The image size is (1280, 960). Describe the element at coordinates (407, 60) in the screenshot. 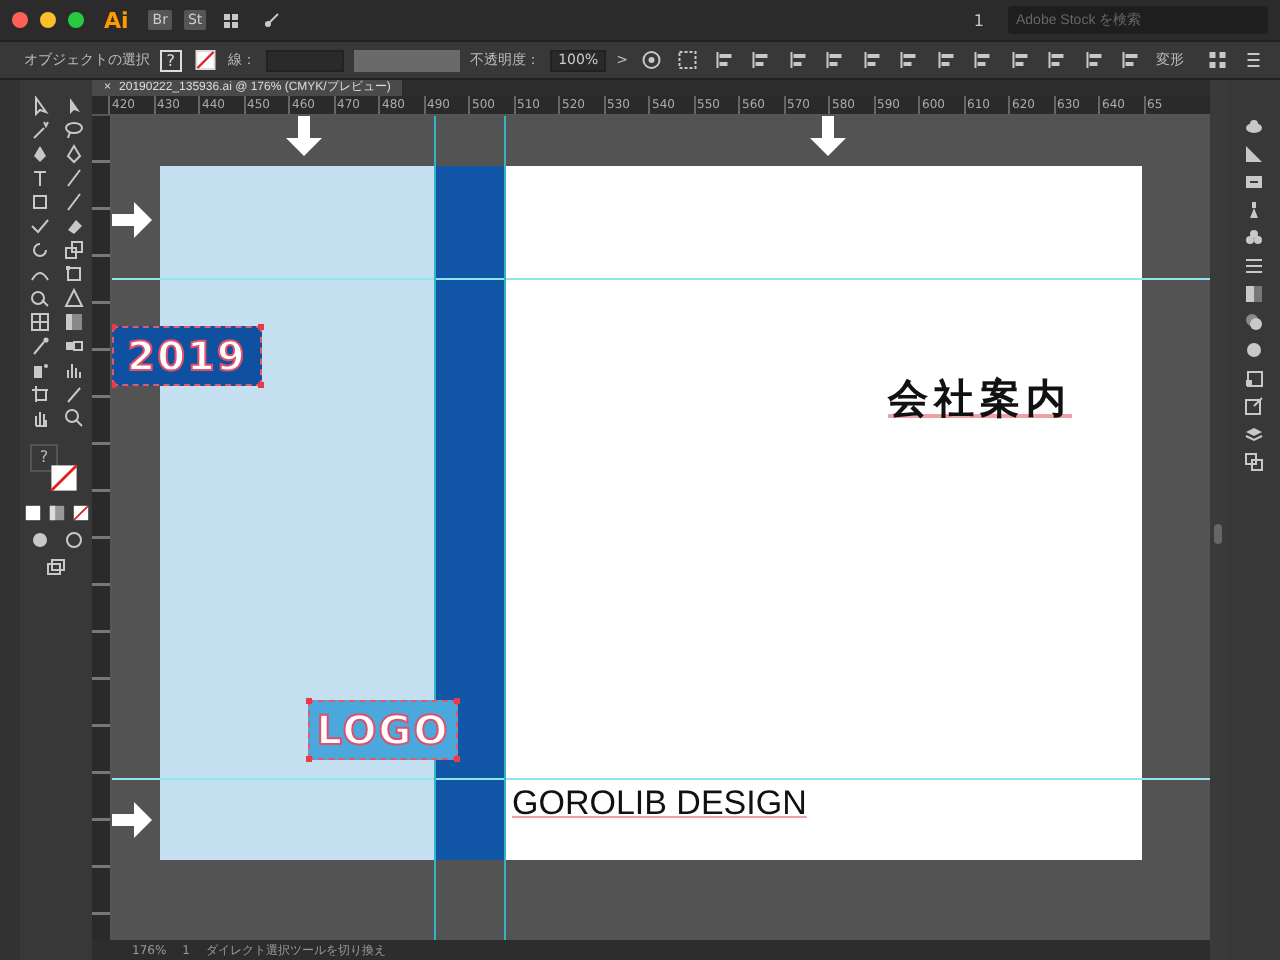

I see `style-field` at that location.